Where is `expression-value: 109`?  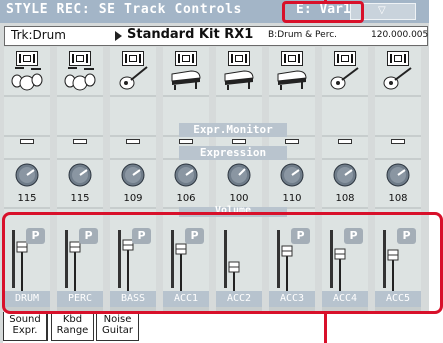 expression-value: 109 is located at coordinates (133, 198).